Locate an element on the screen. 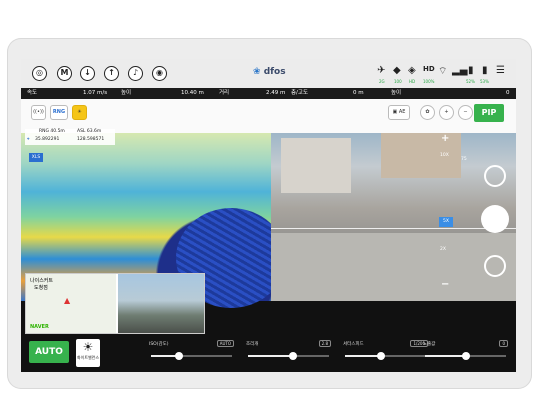  longitude-readout: 128.598571 is located at coordinates (91, 139).